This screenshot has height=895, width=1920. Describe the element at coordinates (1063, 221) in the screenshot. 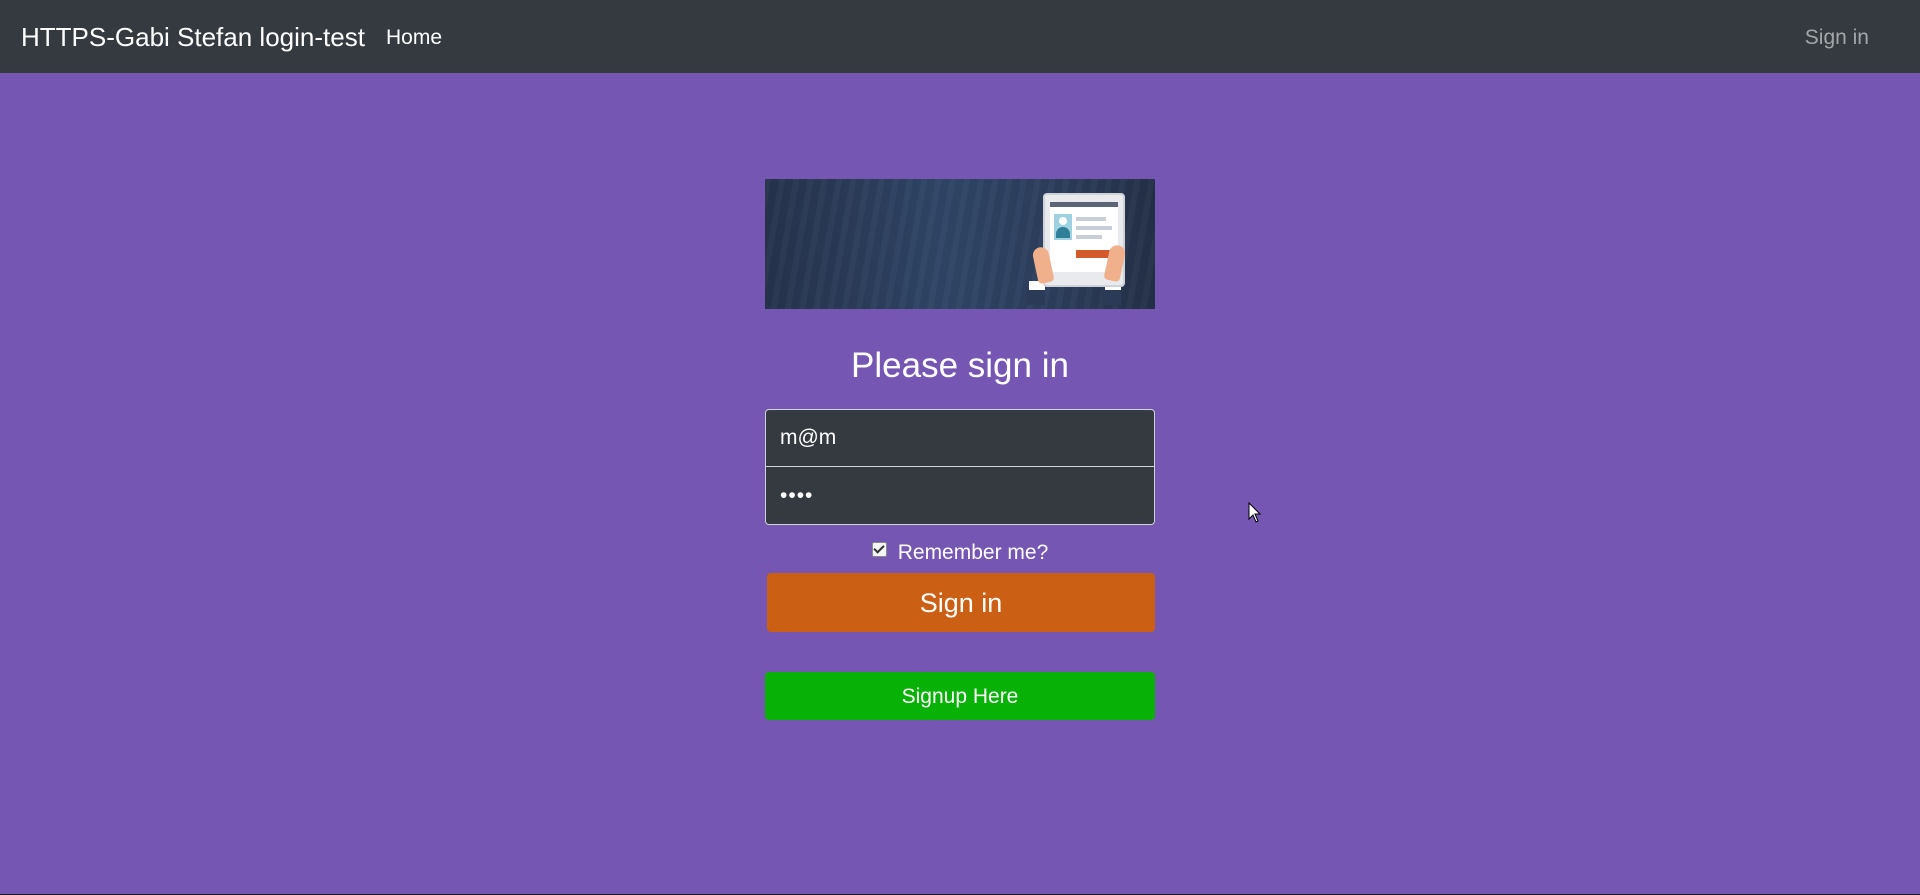

I see `avatar-head` at that location.